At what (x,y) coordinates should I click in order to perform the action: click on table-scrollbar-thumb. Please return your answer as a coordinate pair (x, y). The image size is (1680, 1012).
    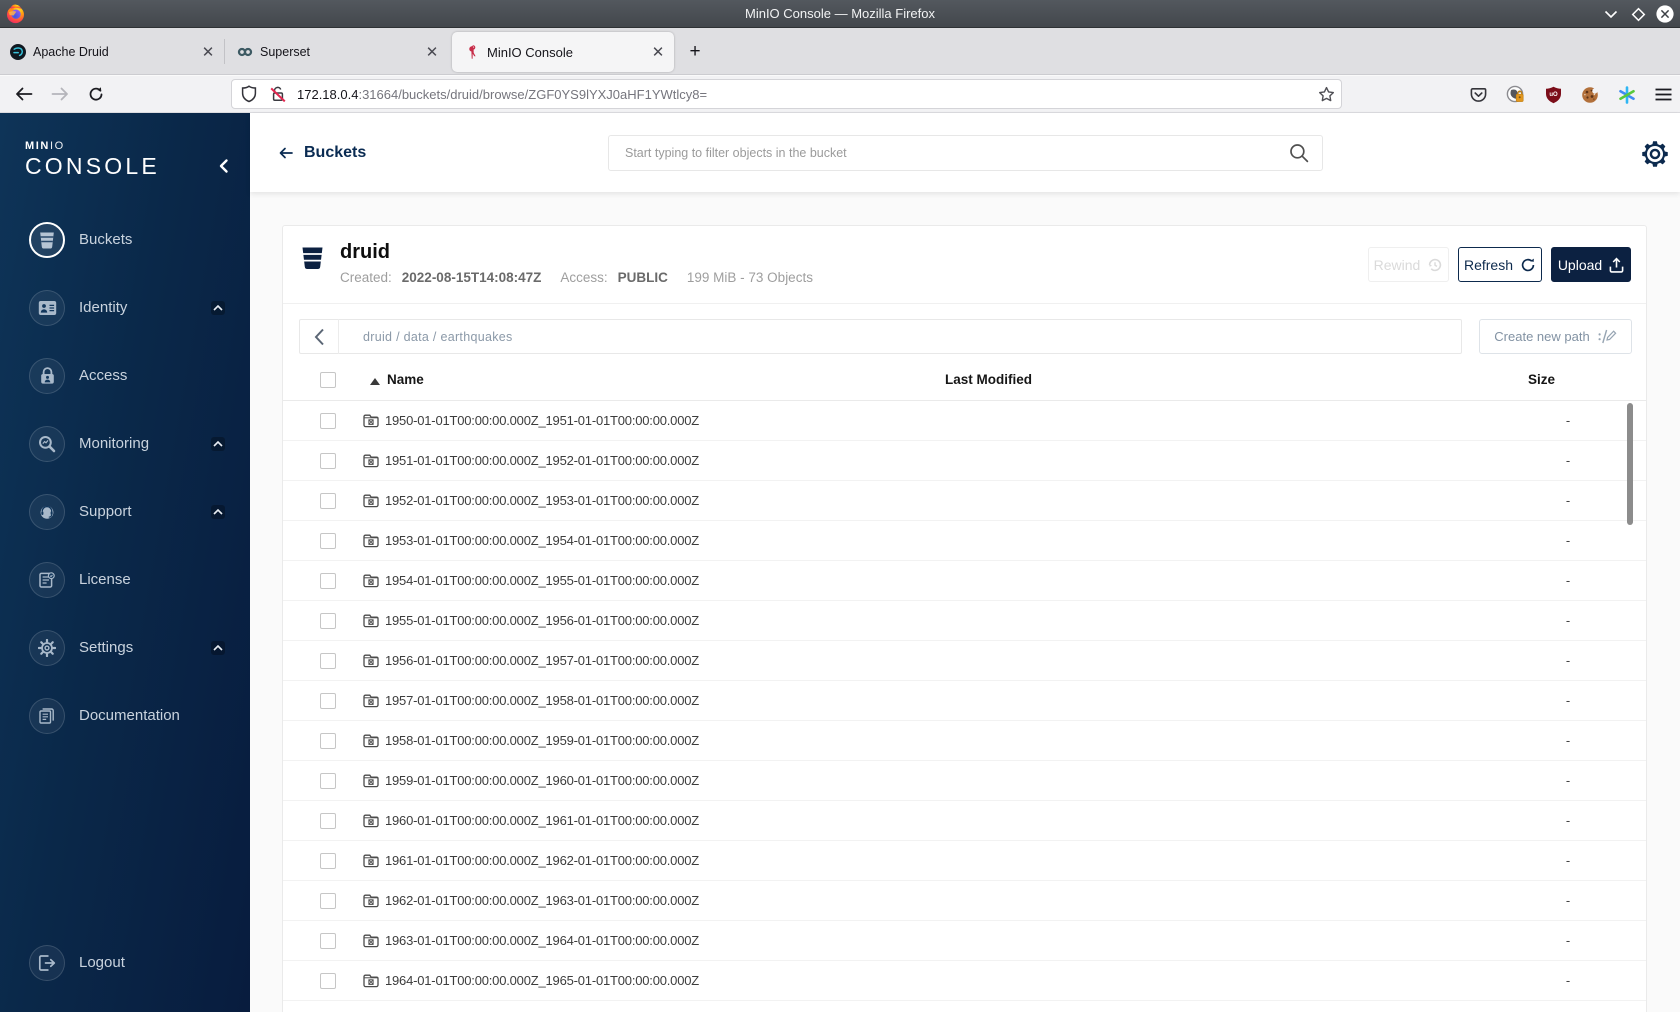
    Looking at the image, I should click on (1630, 464).